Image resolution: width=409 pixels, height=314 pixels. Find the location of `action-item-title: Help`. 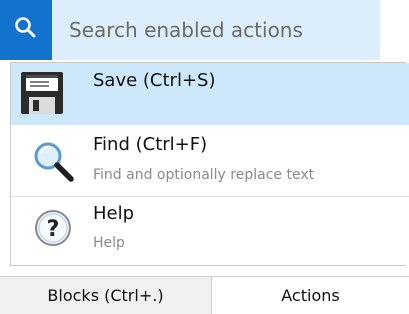

action-item-title: Help is located at coordinates (114, 213).